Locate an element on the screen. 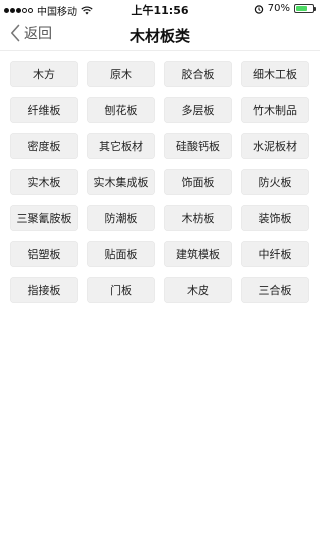  category-button: 三合板 is located at coordinates (275, 290).